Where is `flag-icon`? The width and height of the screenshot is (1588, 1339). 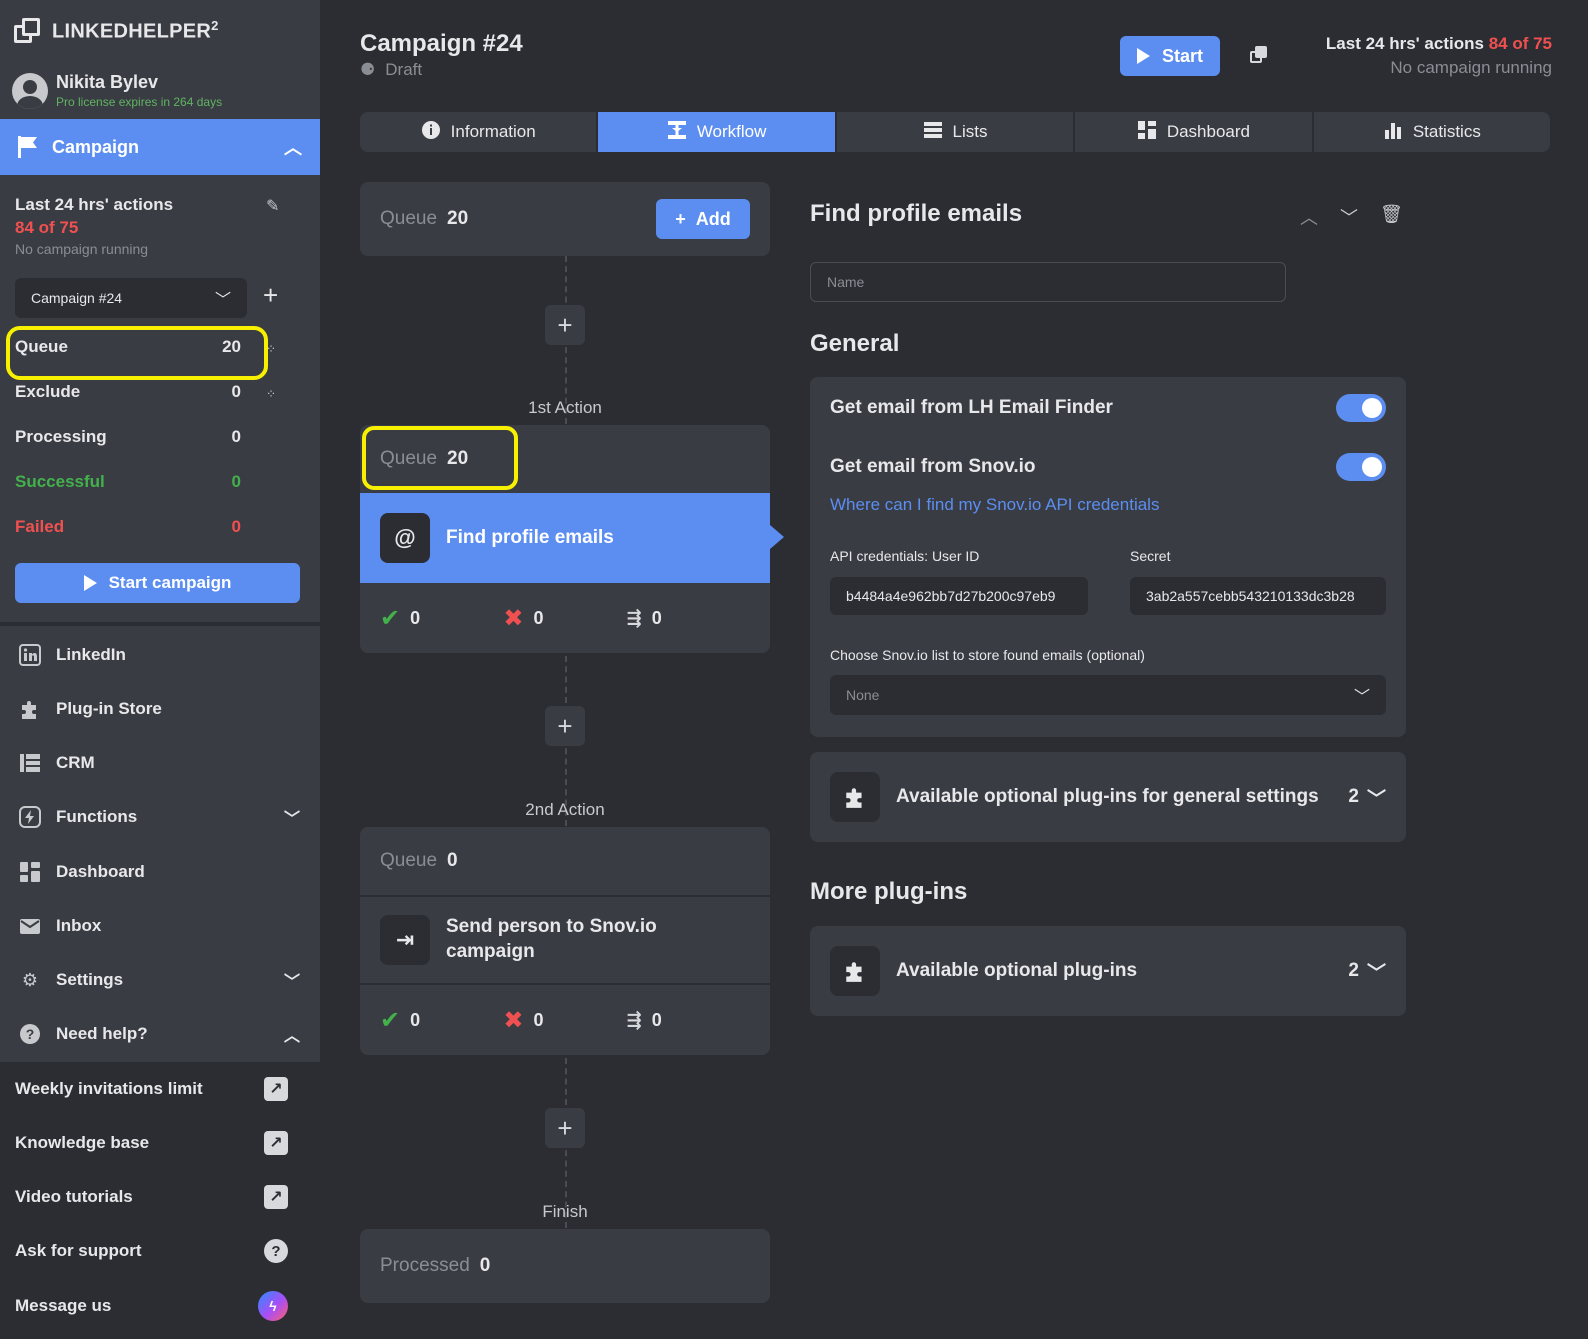
flag-icon is located at coordinates (28, 147).